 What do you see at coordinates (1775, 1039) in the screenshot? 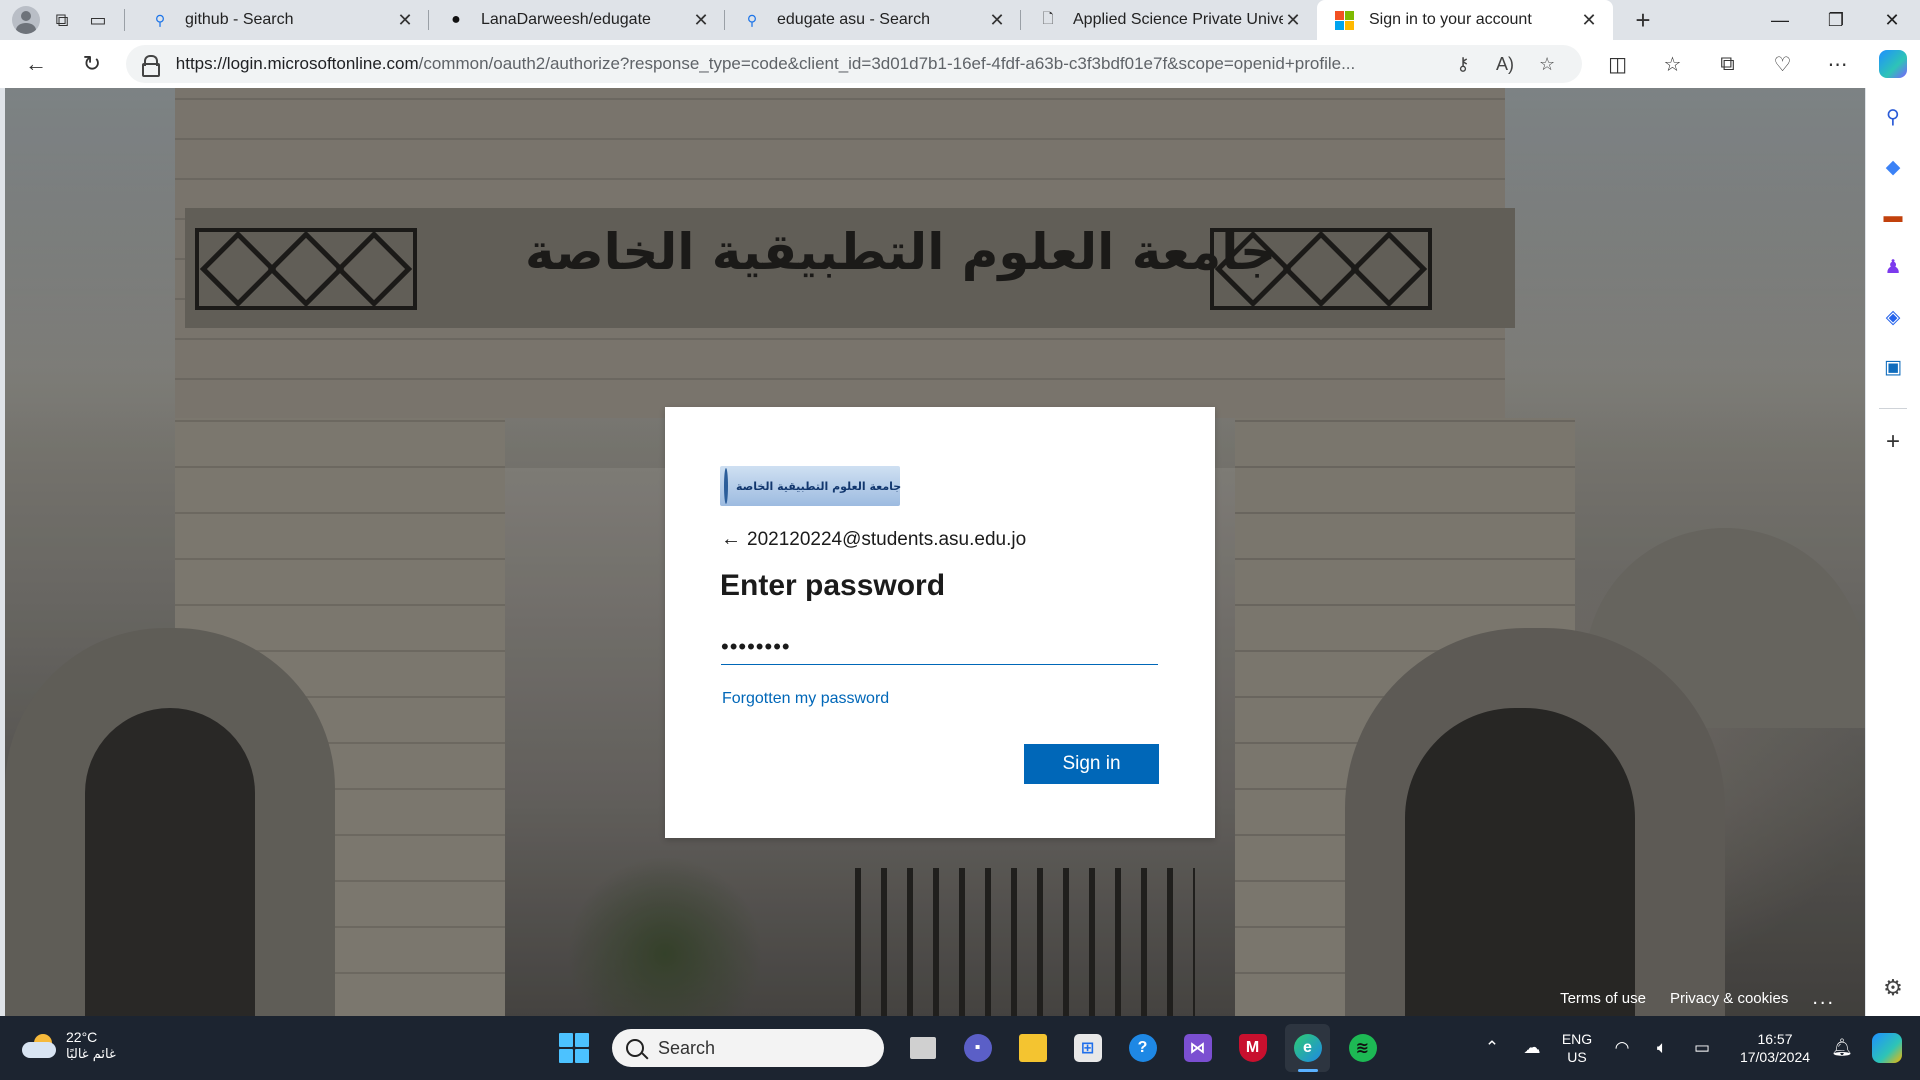
I see `time: 16:57` at bounding box center [1775, 1039].